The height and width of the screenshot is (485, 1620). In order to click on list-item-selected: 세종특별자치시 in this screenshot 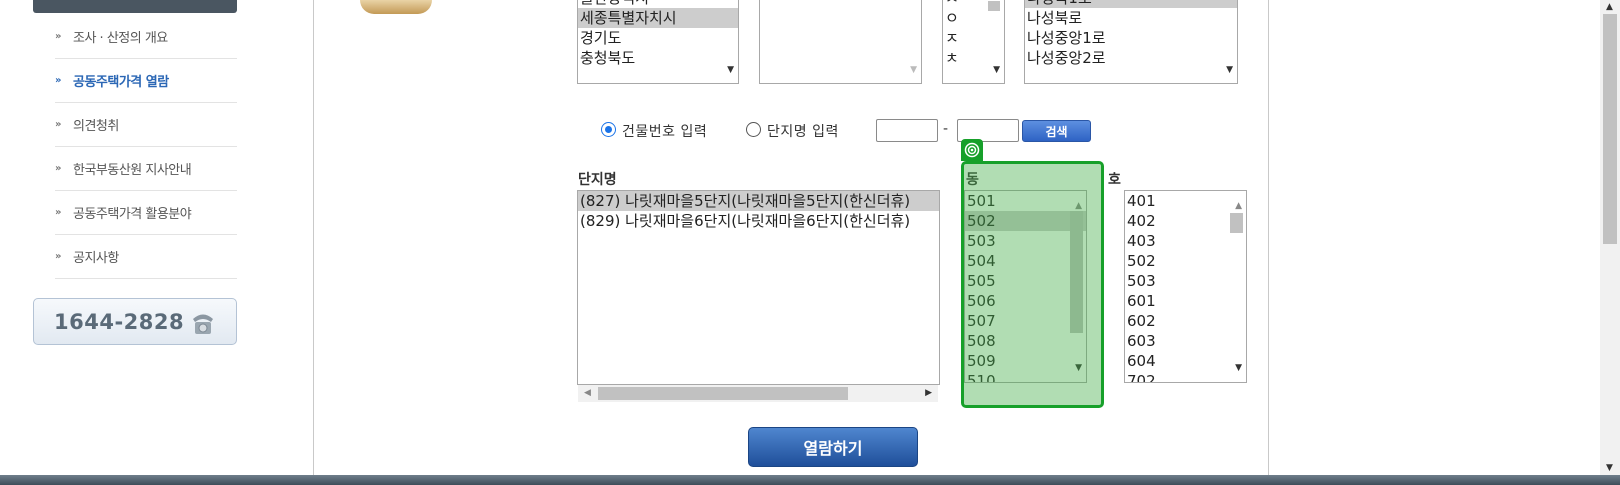, I will do `click(658, 18)`.